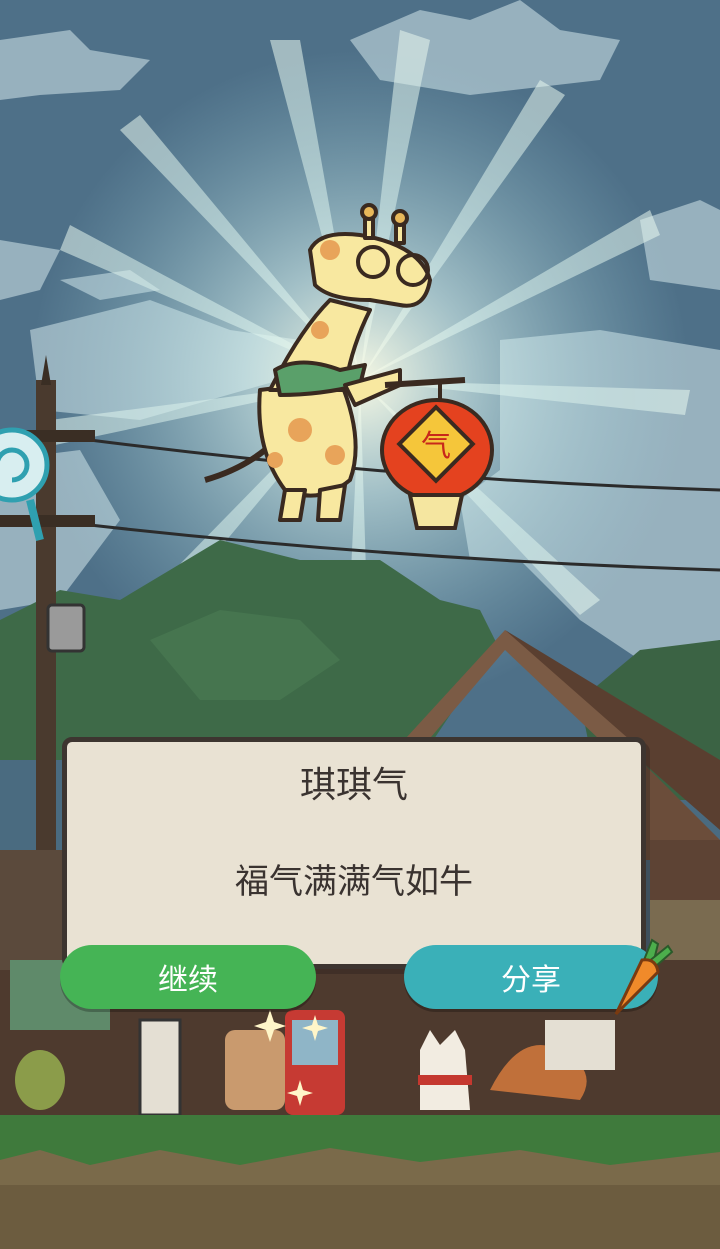 The image size is (720, 1249). Describe the element at coordinates (354, 882) in the screenshot. I see `dialog-message: 福气满满气如牛` at that location.